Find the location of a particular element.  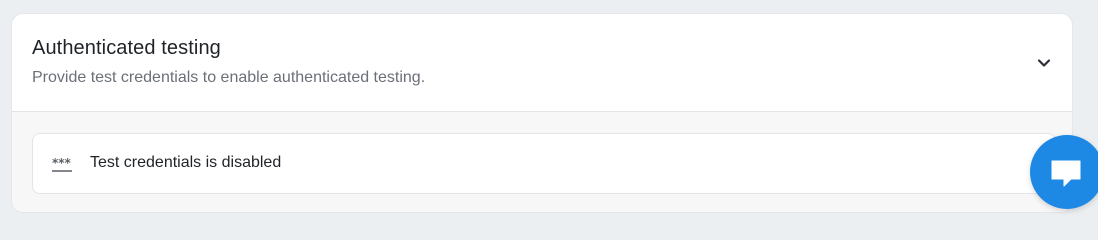

chevron-down-icon is located at coordinates (1044, 63).